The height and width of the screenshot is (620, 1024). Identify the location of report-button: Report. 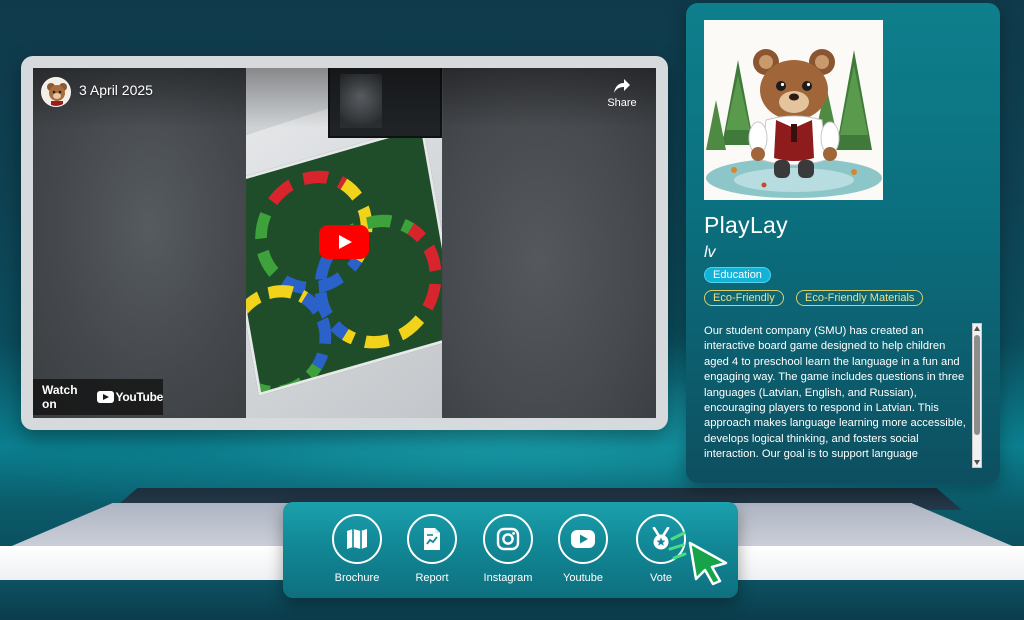
(432, 552).